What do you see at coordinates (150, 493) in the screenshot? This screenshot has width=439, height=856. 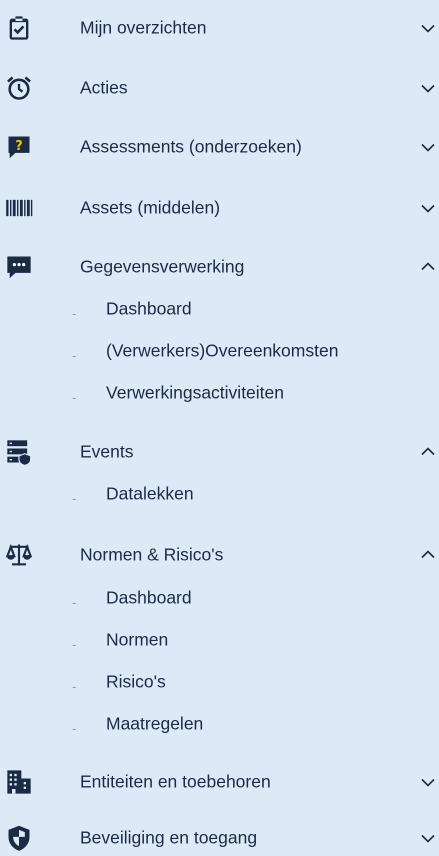 I see `submenu-item-label: Datalekken` at bounding box center [150, 493].